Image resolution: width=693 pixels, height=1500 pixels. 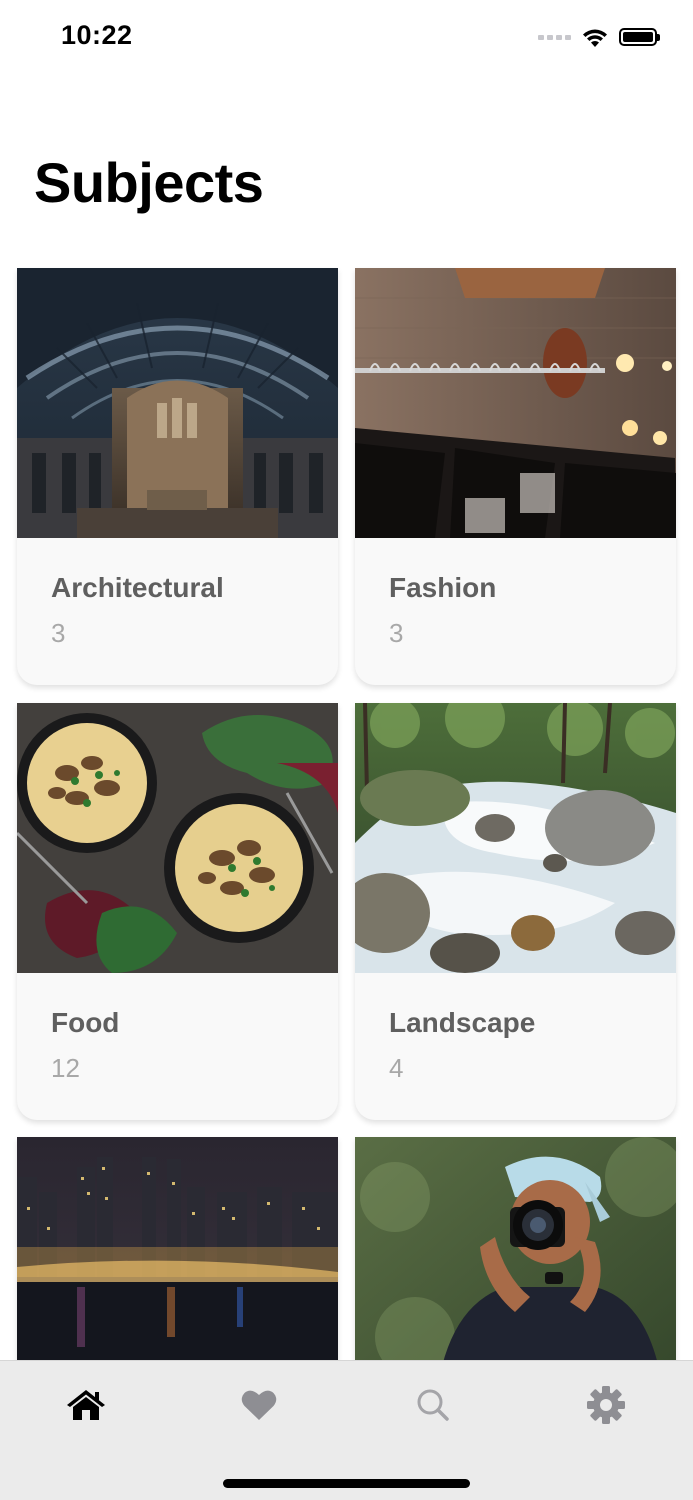 I want to click on search-icon, so click(x=433, y=1405).